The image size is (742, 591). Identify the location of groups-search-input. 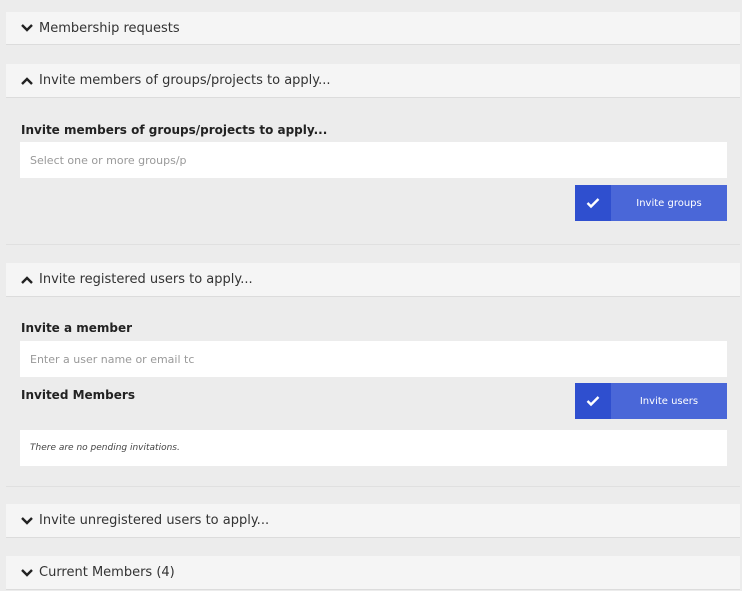
(373, 160).